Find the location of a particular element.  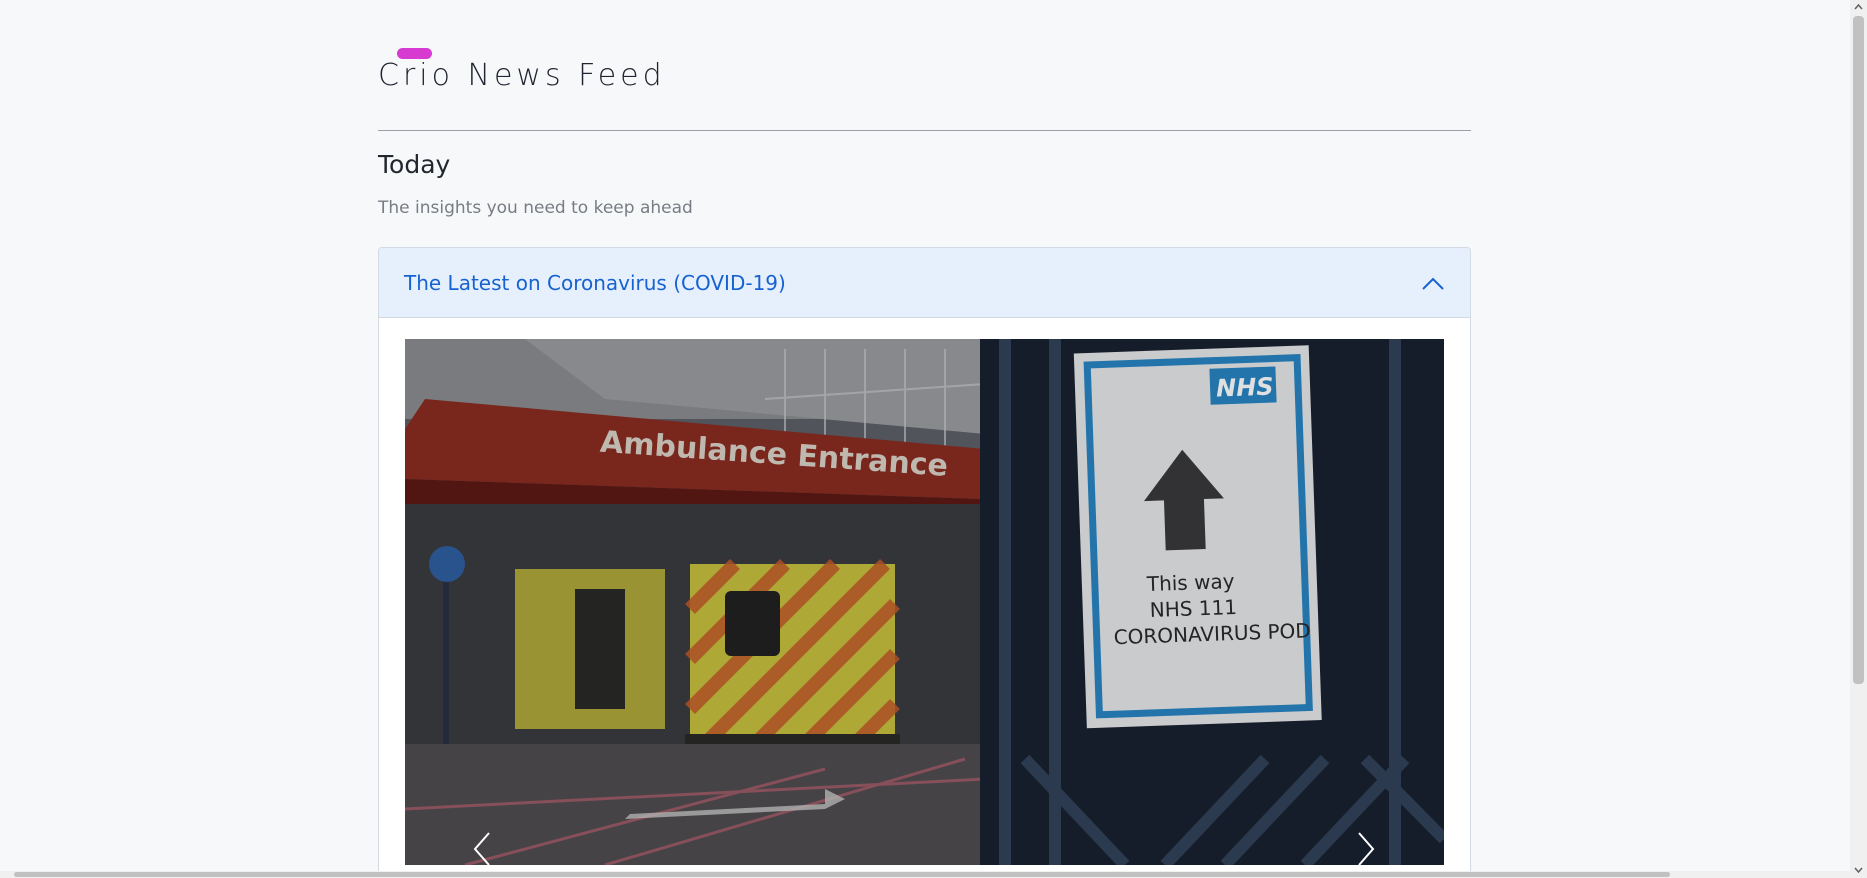

horizontal-scrollbar is located at coordinates (925, 874).